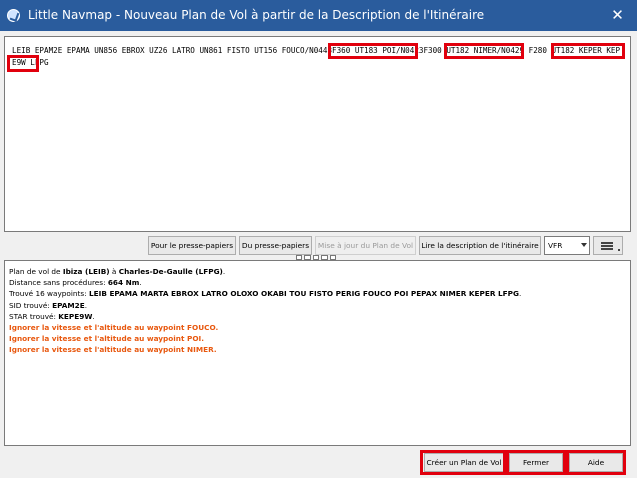  I want to click on highlight-fouco, so click(373, 51).